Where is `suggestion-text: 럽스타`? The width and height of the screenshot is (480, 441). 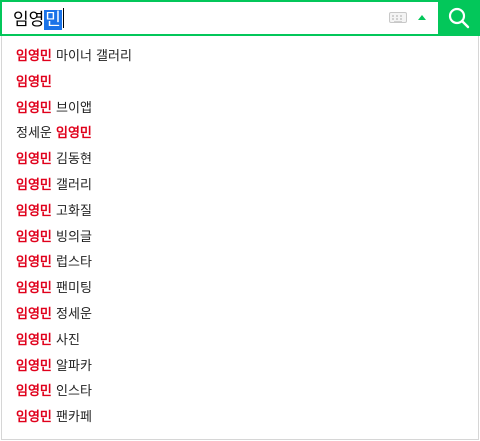 suggestion-text: 럽스타 is located at coordinates (71, 263).